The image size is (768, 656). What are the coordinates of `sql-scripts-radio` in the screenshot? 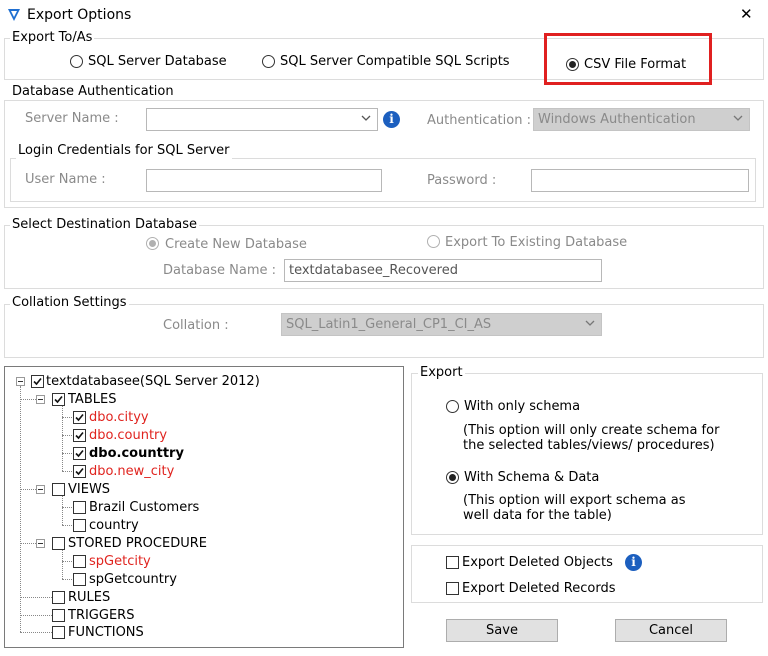 It's located at (268, 61).